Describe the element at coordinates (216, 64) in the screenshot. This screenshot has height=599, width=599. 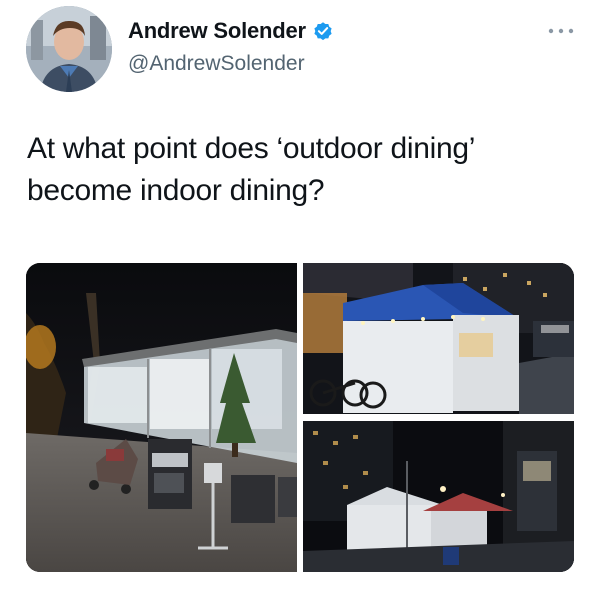
I see `author-handle: @AndrewSolender` at that location.